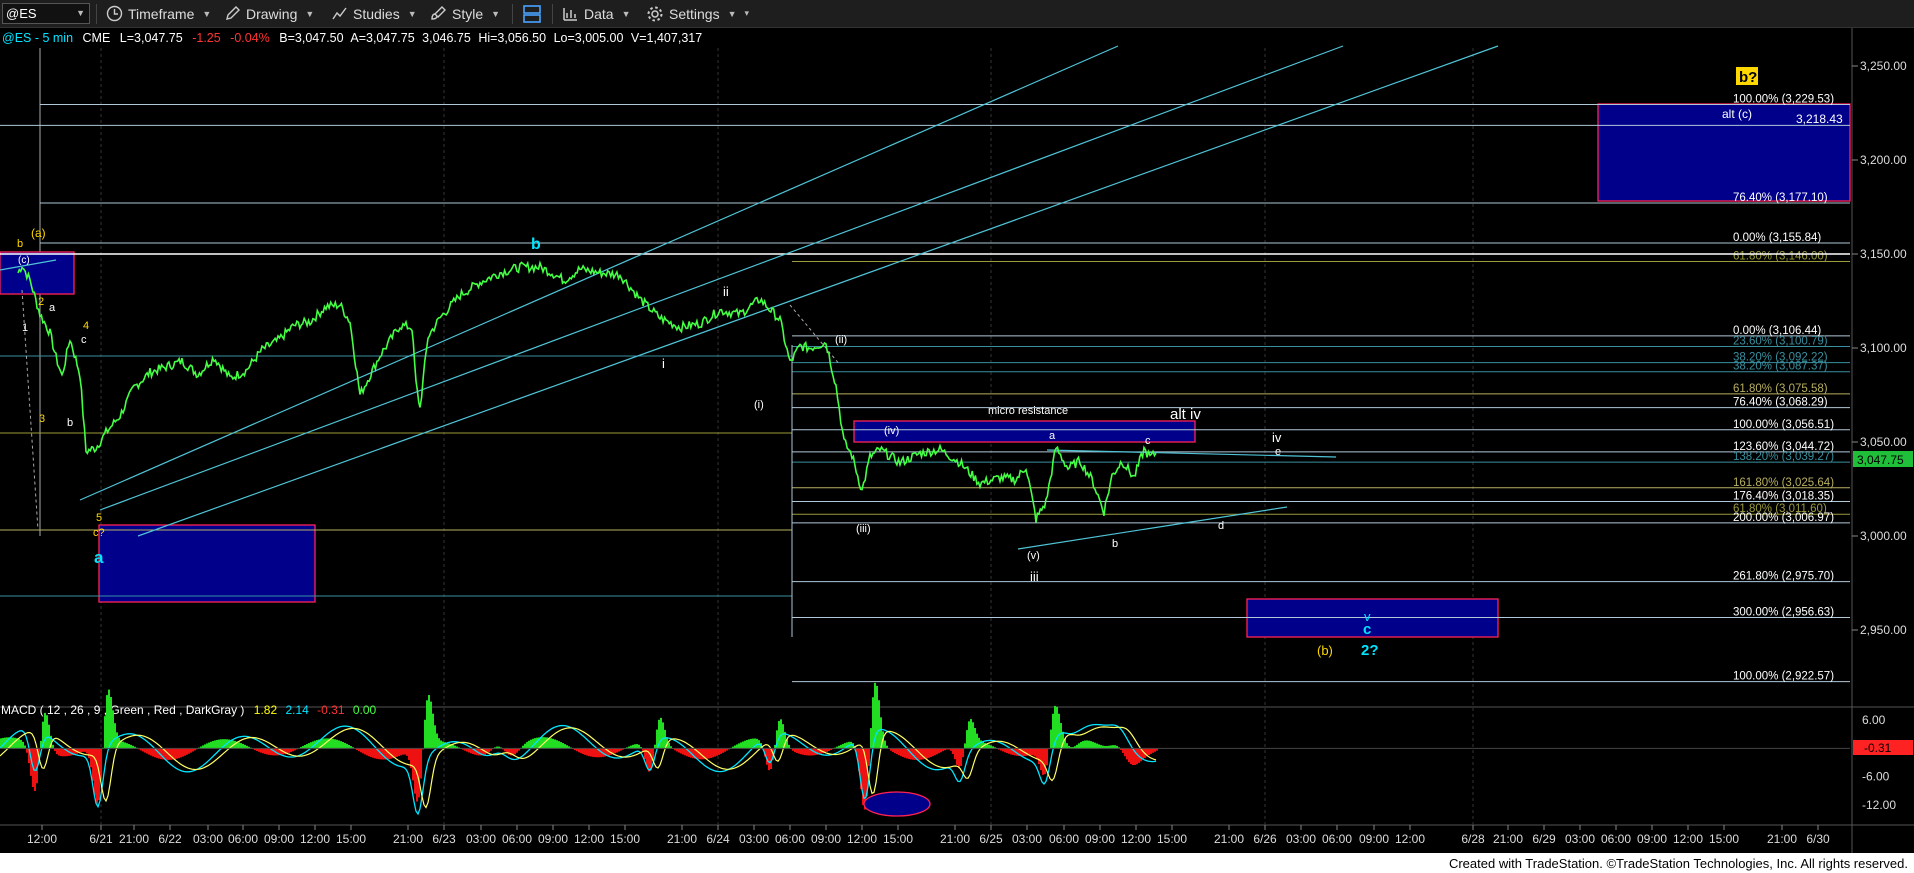 This screenshot has height=873, width=1914. I want to click on fib-label: 23.60% (3,100.79), so click(1780, 342).